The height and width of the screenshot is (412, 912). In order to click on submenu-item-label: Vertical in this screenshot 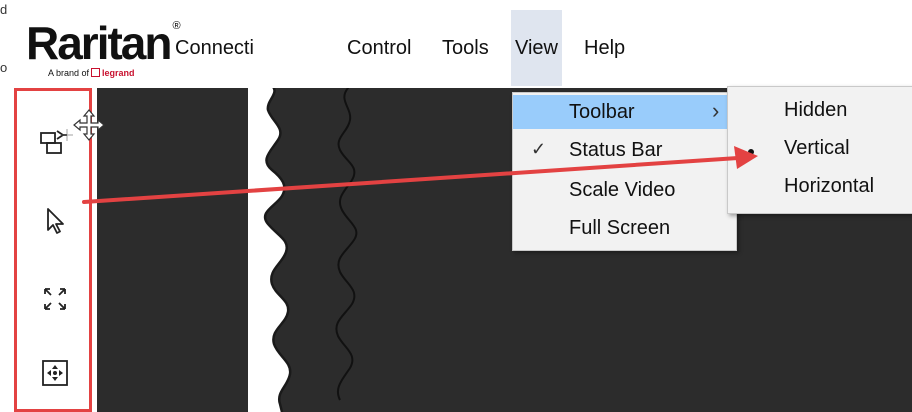, I will do `click(817, 148)`.